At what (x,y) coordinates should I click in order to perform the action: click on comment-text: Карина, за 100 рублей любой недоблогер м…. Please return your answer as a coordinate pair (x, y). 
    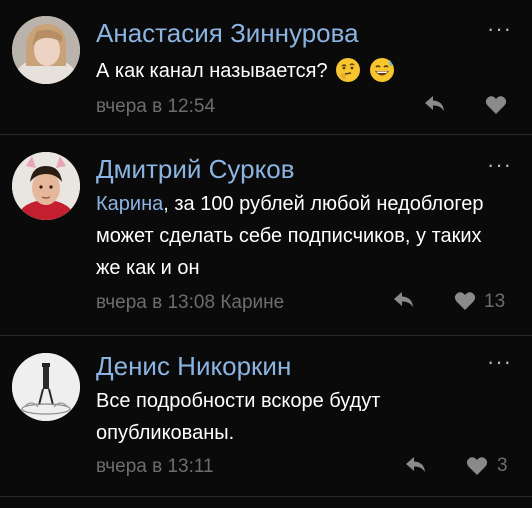
    Looking at the image, I should click on (294, 236).